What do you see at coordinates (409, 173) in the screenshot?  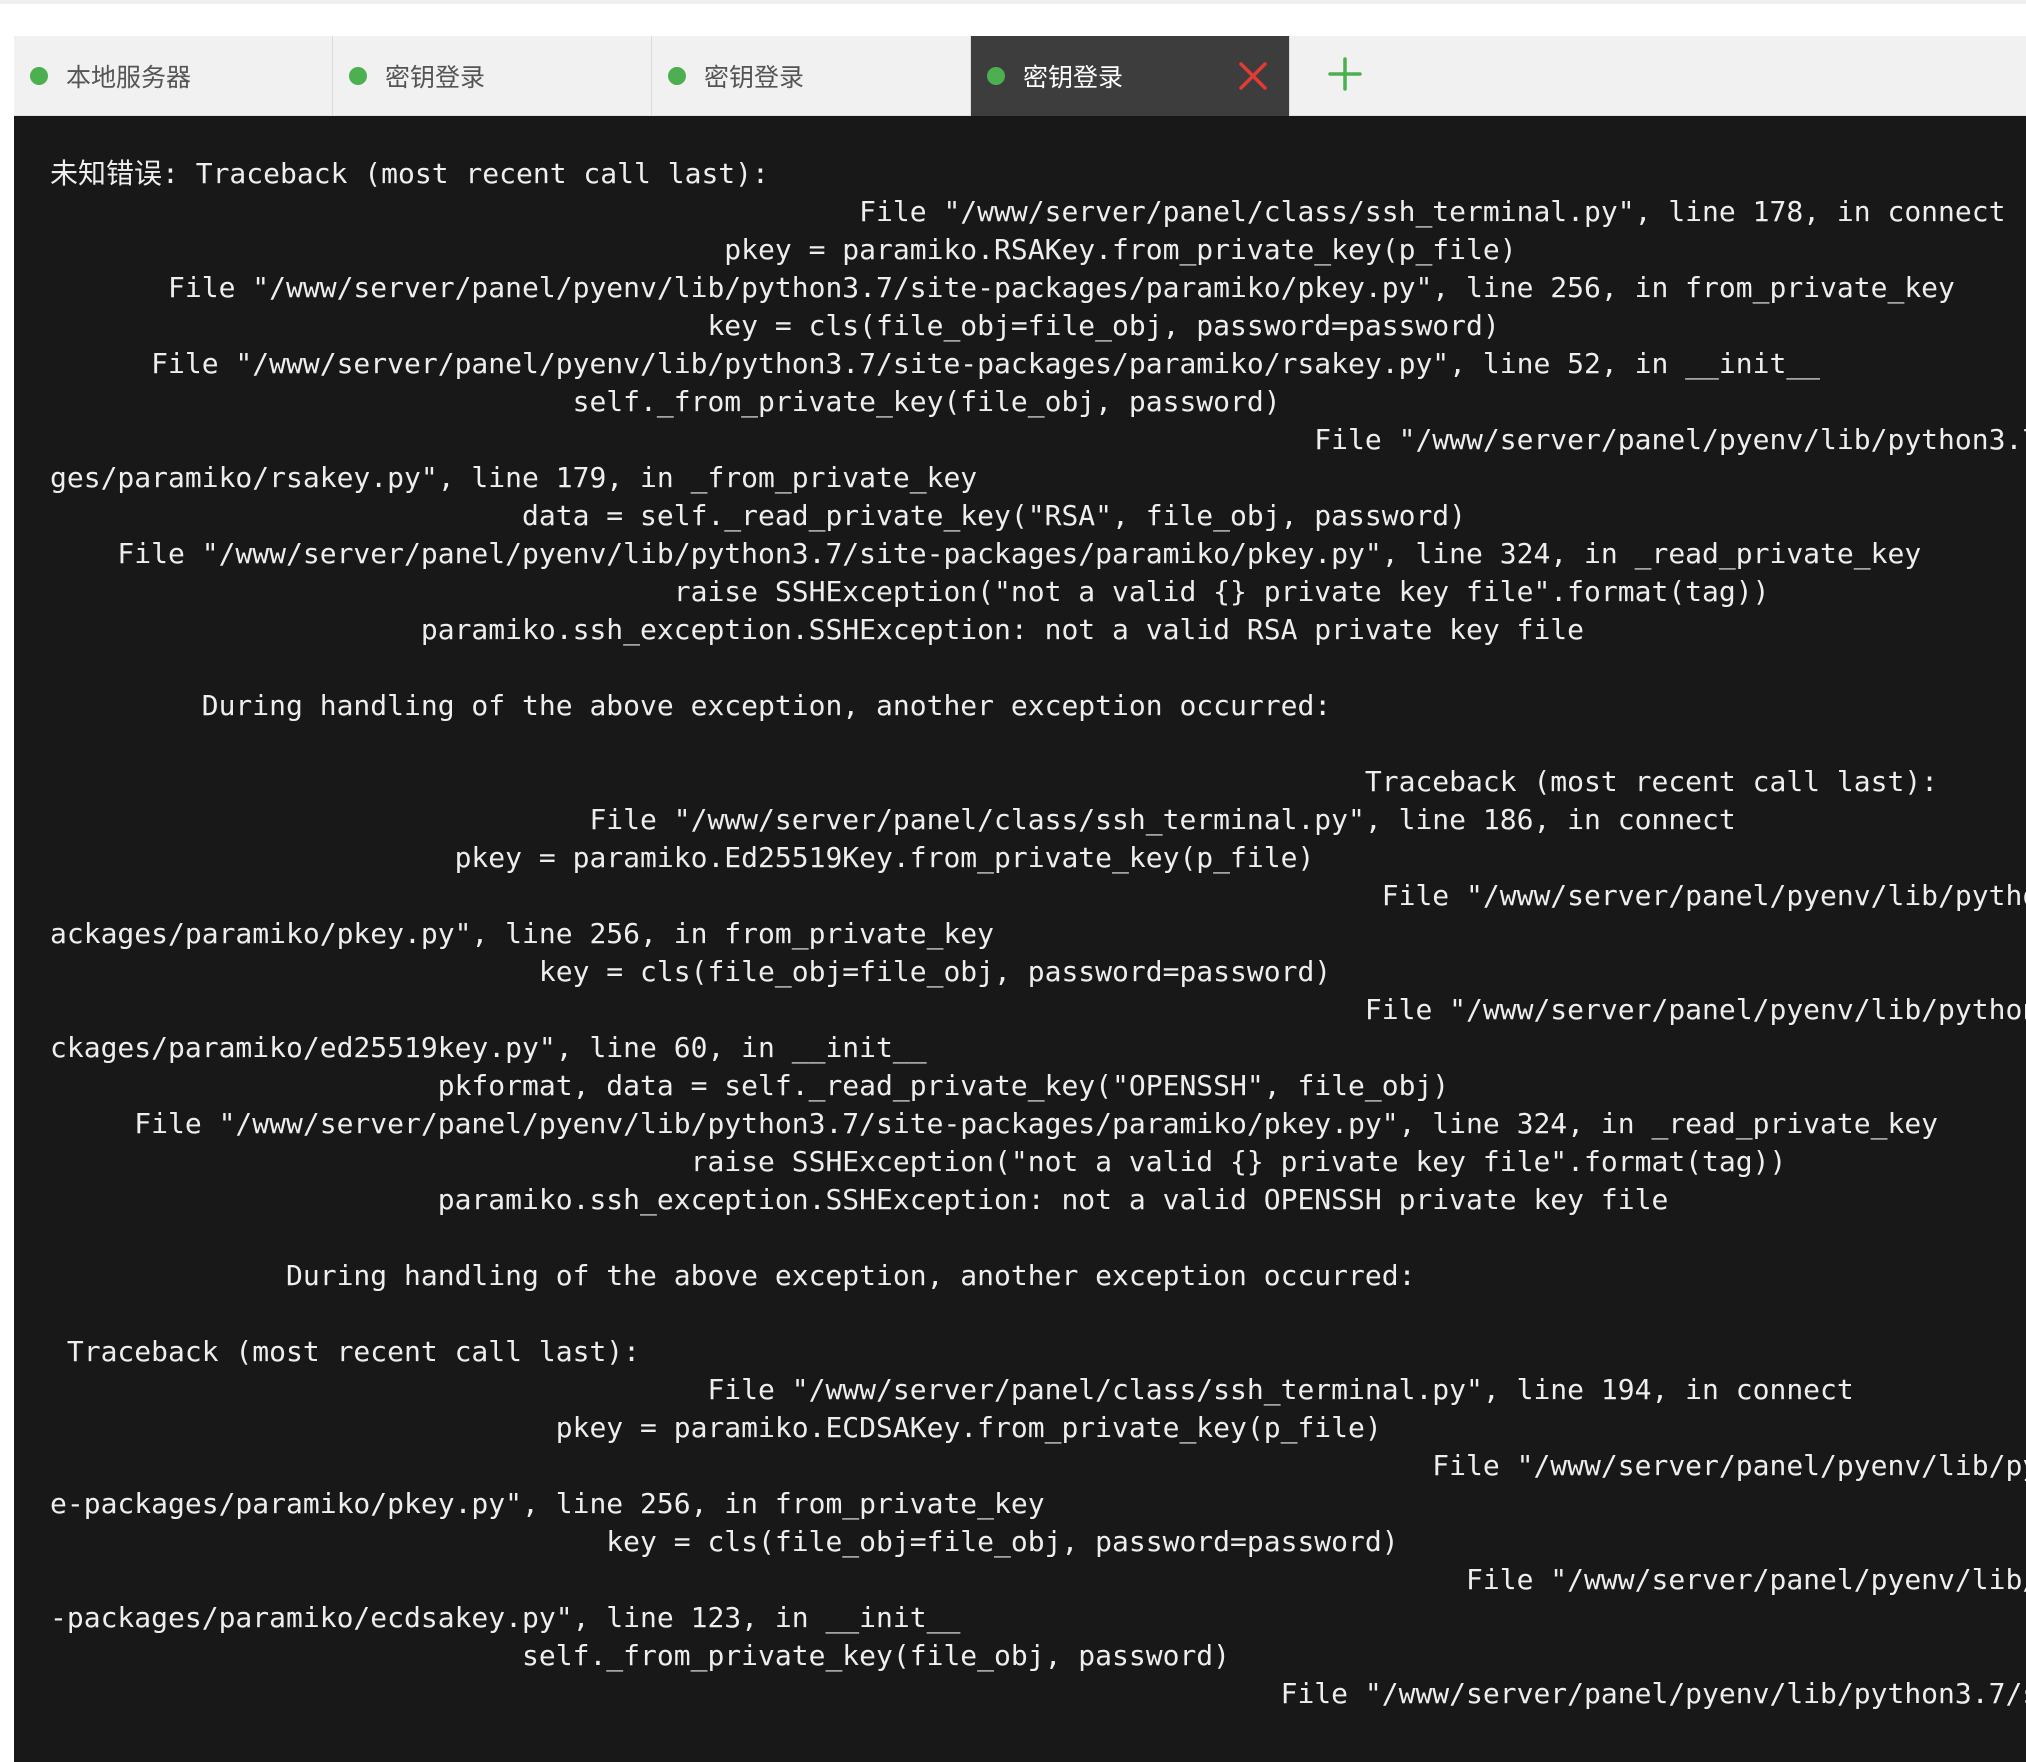 I see `terminal-line: 未知错误: Traceback (most recent call last):` at bounding box center [409, 173].